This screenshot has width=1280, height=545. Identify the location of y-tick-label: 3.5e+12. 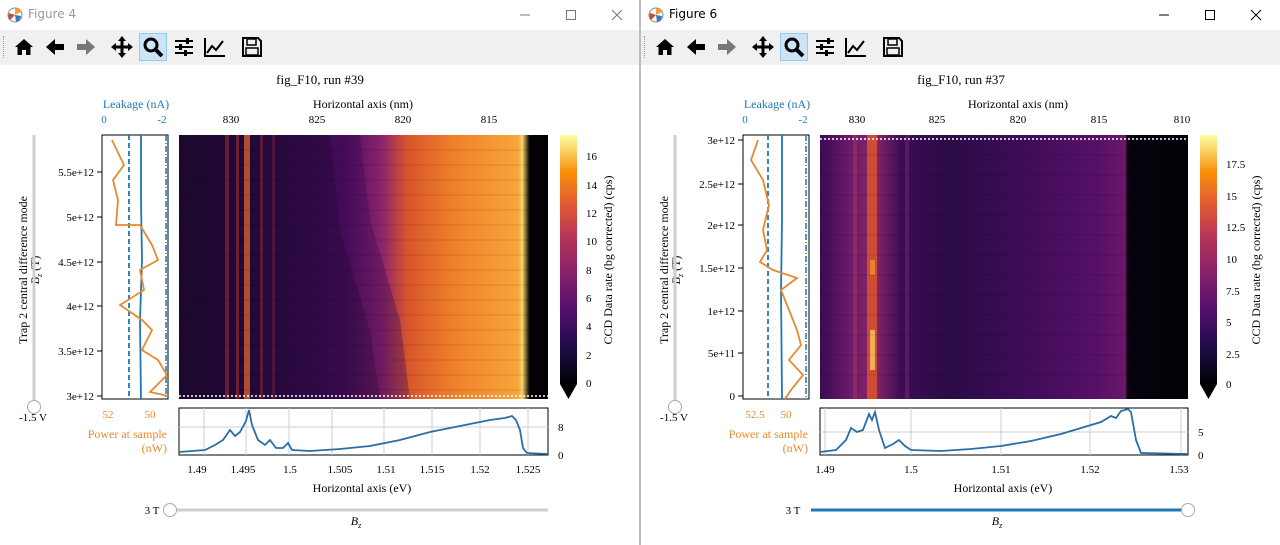
(76, 352).